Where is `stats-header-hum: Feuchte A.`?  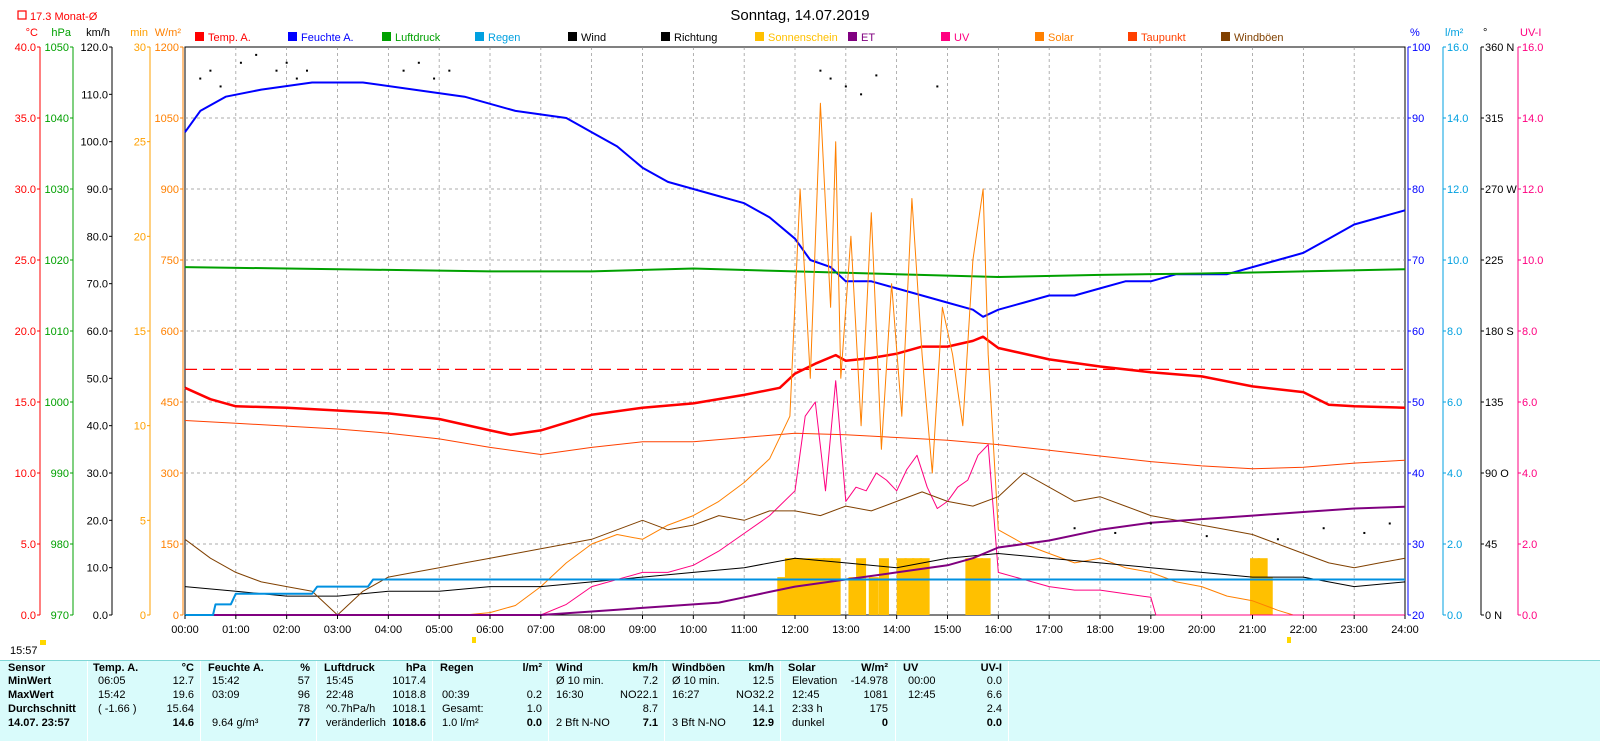
stats-header-hum: Feuchte A. is located at coordinates (236, 668).